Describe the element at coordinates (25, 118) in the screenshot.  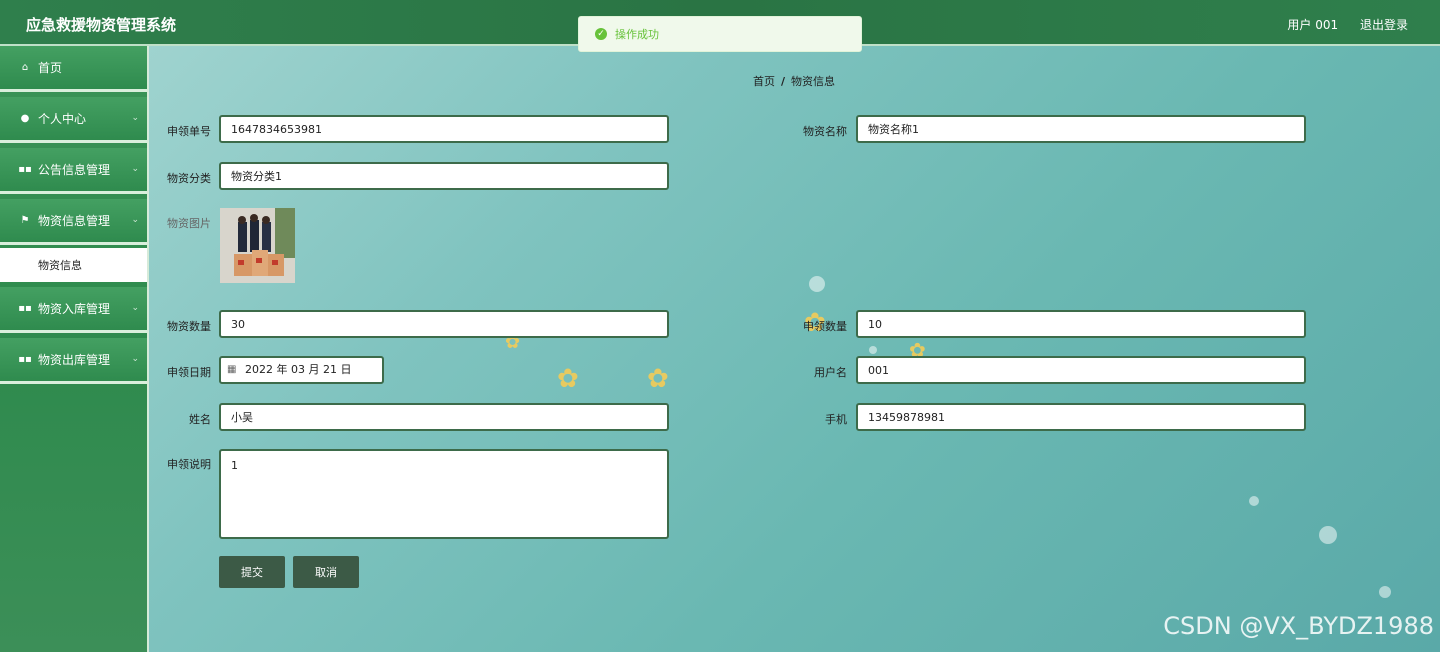
I see `user-icon: ●` at that location.